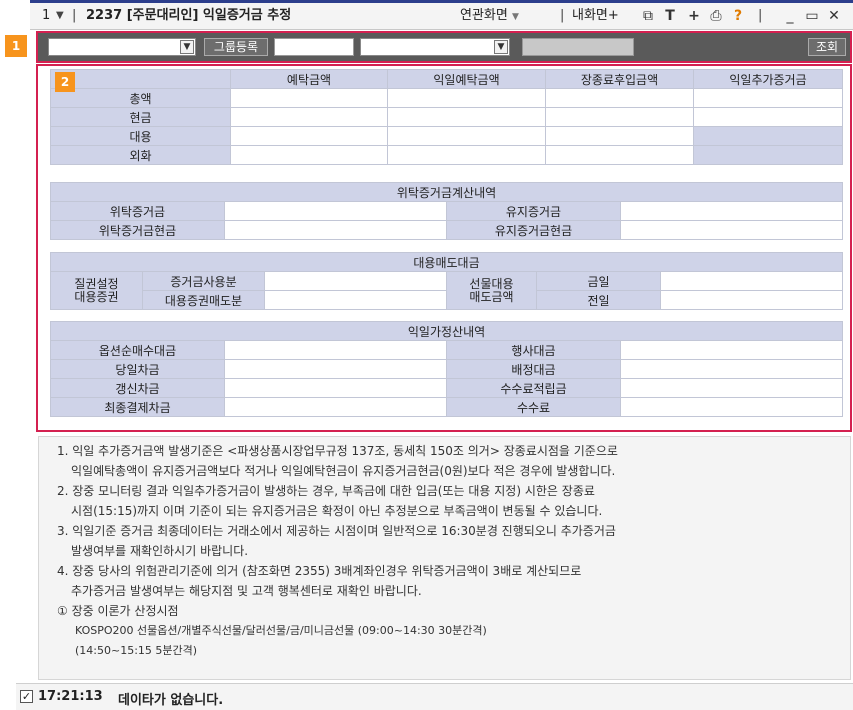  Describe the element at coordinates (834, 16) in the screenshot. I see `close-icon: ✕` at that location.